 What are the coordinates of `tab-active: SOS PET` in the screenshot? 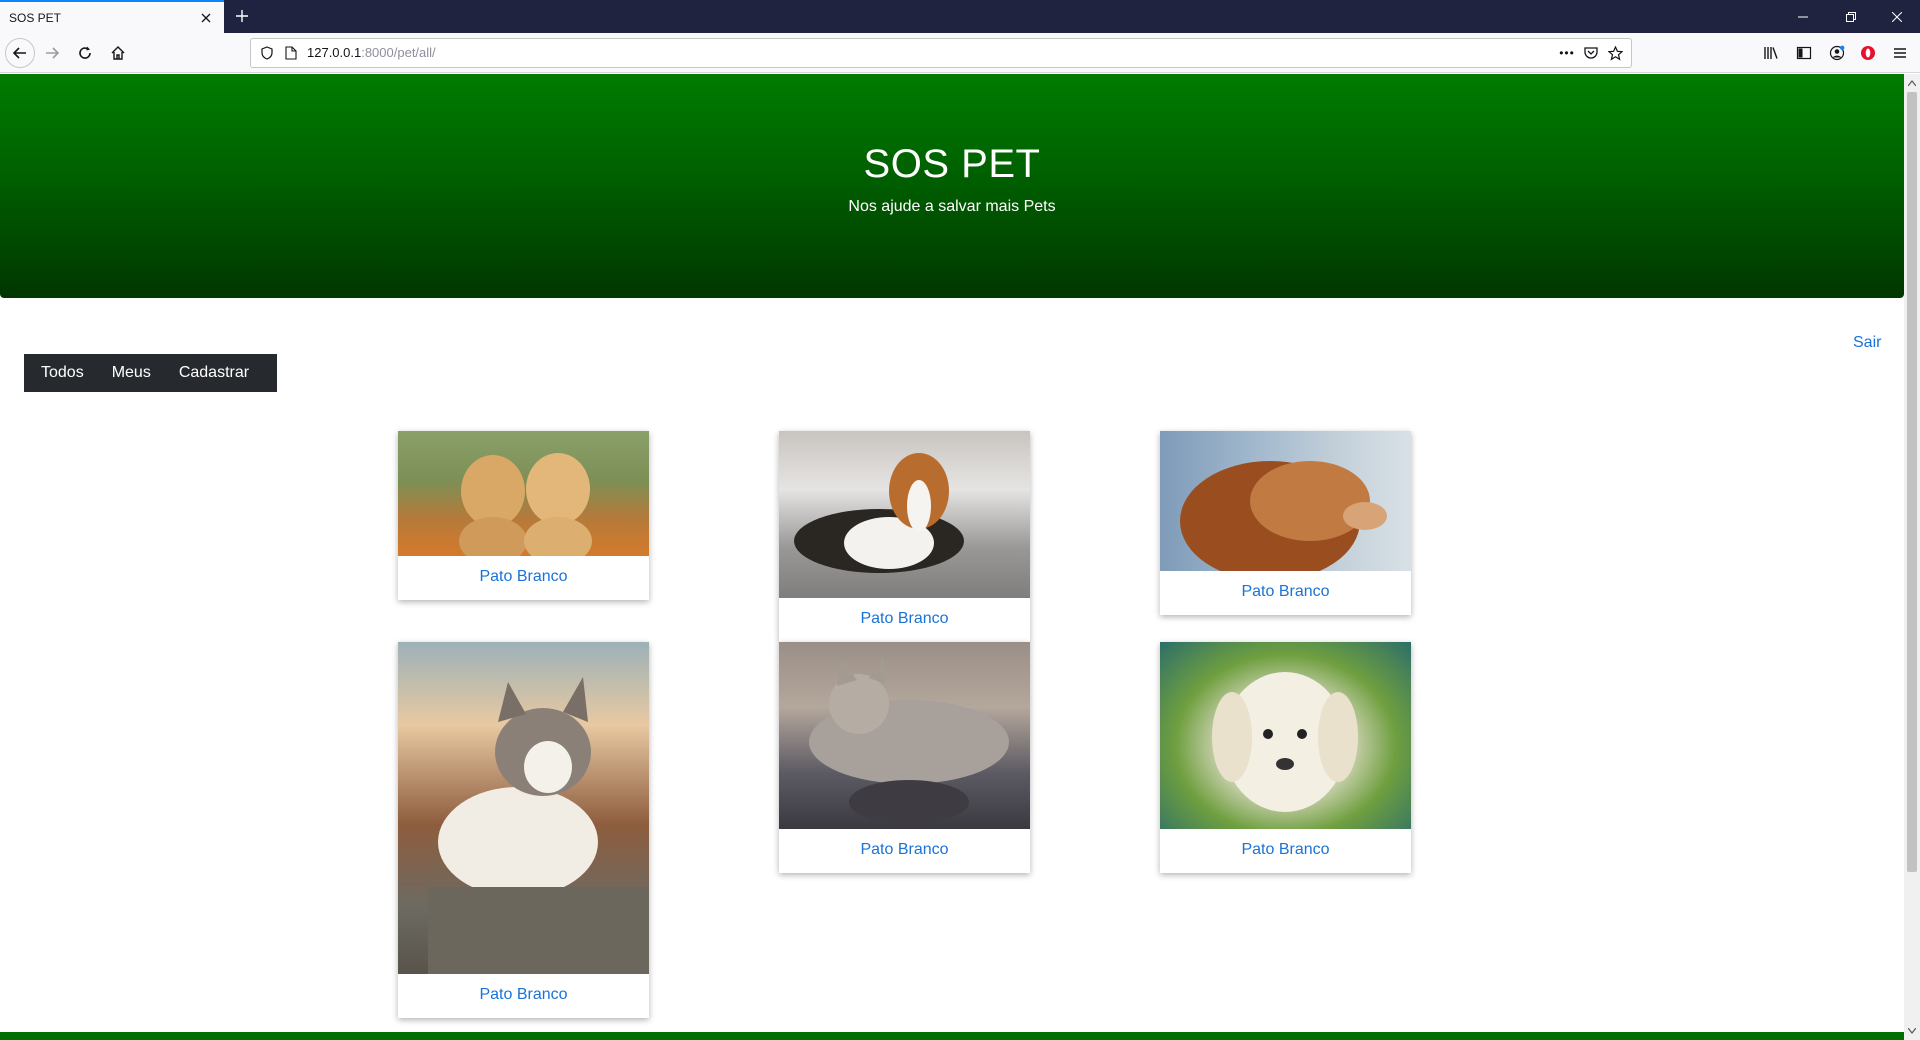 It's located at (112, 16).